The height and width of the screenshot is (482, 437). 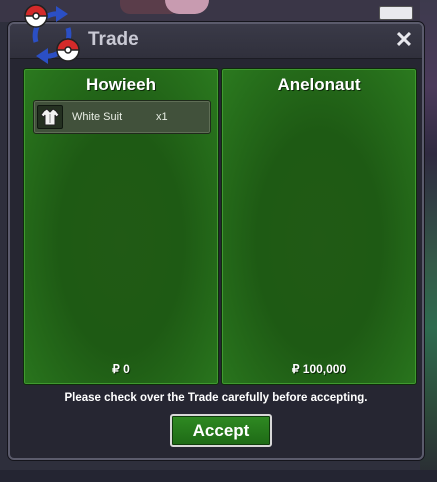 What do you see at coordinates (404, 40) in the screenshot?
I see `close-button: ✕` at bounding box center [404, 40].